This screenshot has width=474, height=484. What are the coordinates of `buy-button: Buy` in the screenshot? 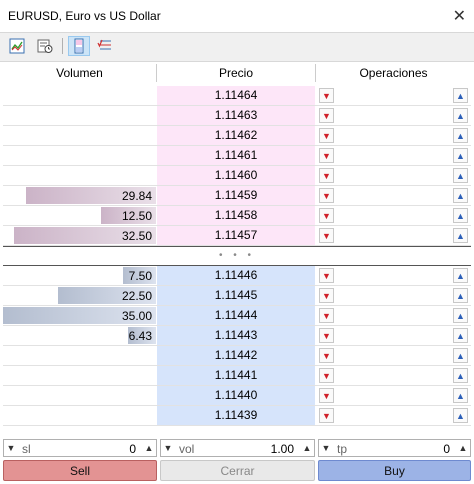 It's located at (394, 470).